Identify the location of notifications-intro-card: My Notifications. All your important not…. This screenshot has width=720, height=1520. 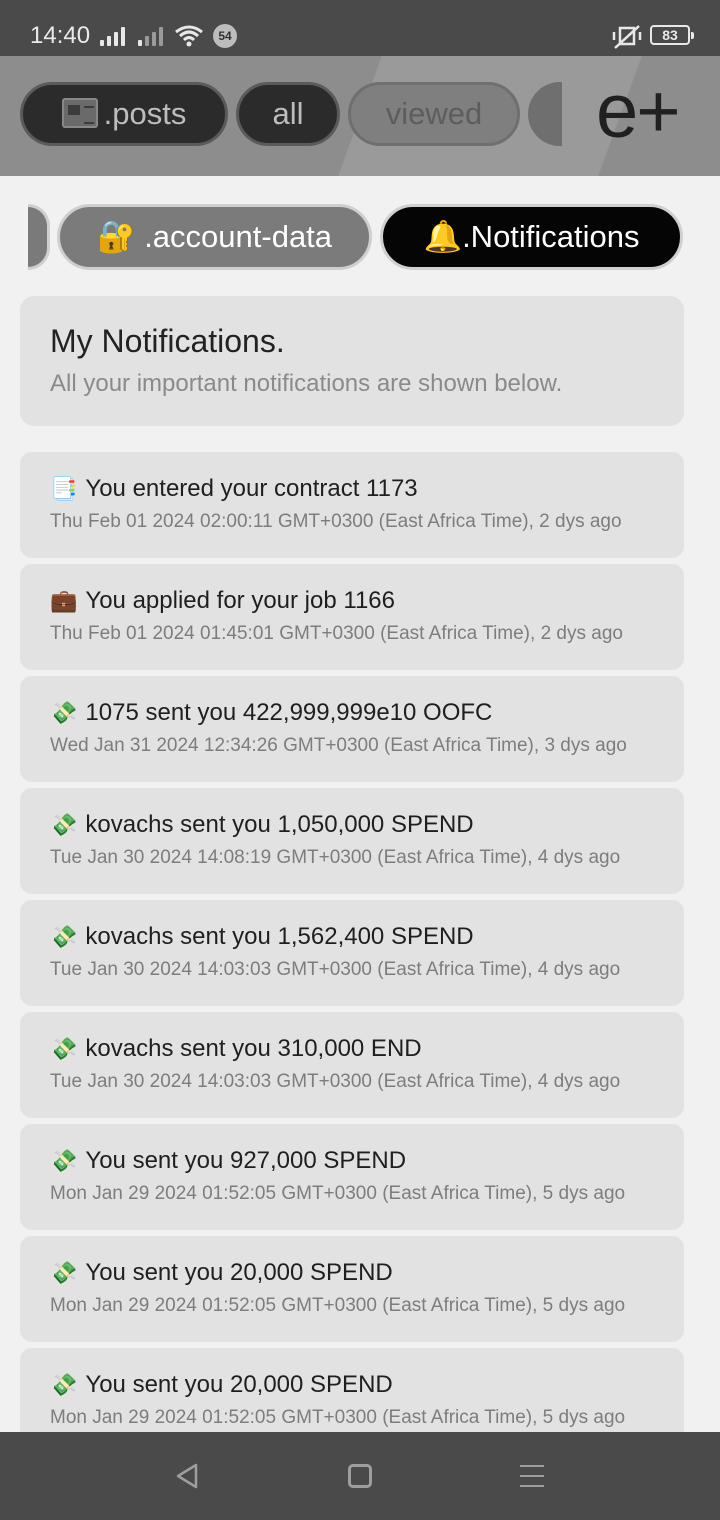
(352, 361).